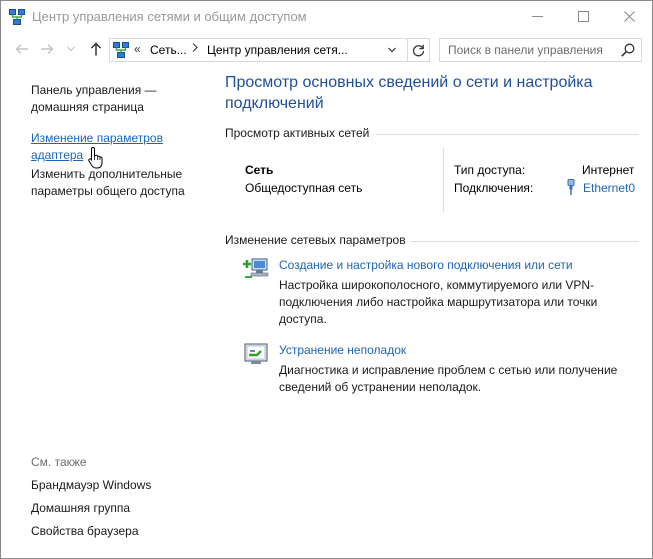 This screenshot has width=653, height=559. What do you see at coordinates (609, 188) in the screenshot?
I see `connection-ethernet0-link: Ethernet0` at bounding box center [609, 188].